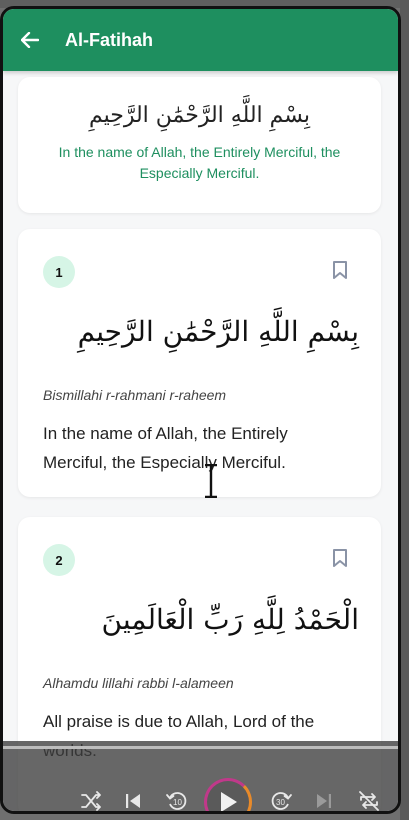  I want to click on forward-seconds-label: 30, so click(280, 802).